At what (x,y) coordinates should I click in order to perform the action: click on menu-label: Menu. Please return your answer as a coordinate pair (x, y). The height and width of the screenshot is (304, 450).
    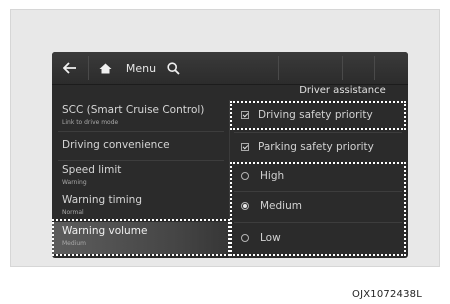
    Looking at the image, I should click on (141, 68).